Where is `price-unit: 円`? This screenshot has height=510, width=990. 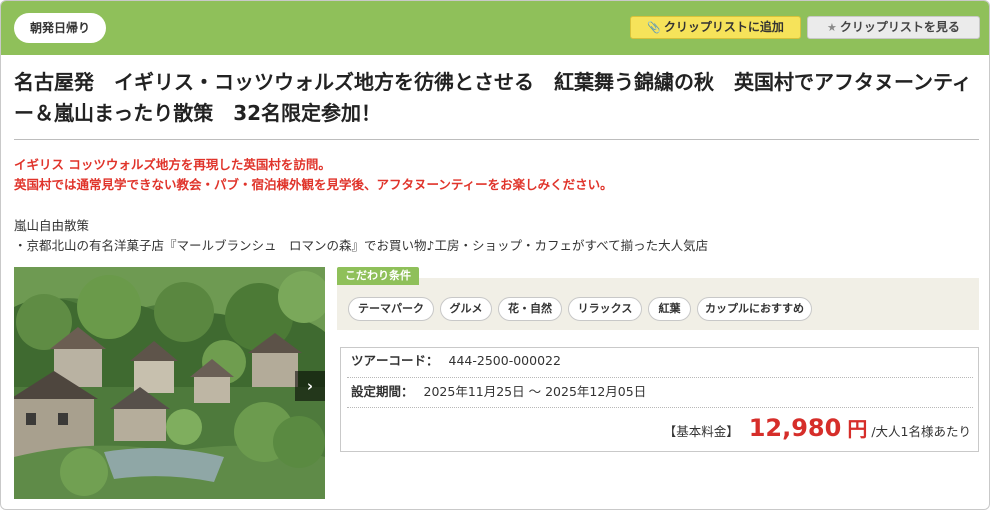
price-unit: 円 is located at coordinates (857, 429).